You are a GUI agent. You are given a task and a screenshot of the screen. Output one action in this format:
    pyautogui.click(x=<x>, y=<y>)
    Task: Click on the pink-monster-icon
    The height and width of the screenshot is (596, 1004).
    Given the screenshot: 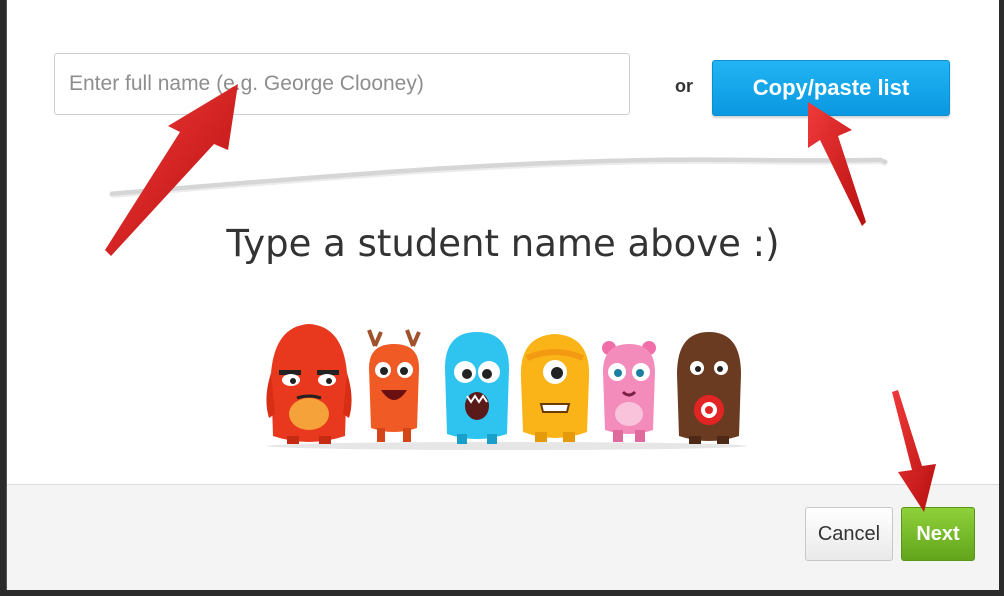 What is the action you would take?
    pyautogui.click(x=629, y=391)
    